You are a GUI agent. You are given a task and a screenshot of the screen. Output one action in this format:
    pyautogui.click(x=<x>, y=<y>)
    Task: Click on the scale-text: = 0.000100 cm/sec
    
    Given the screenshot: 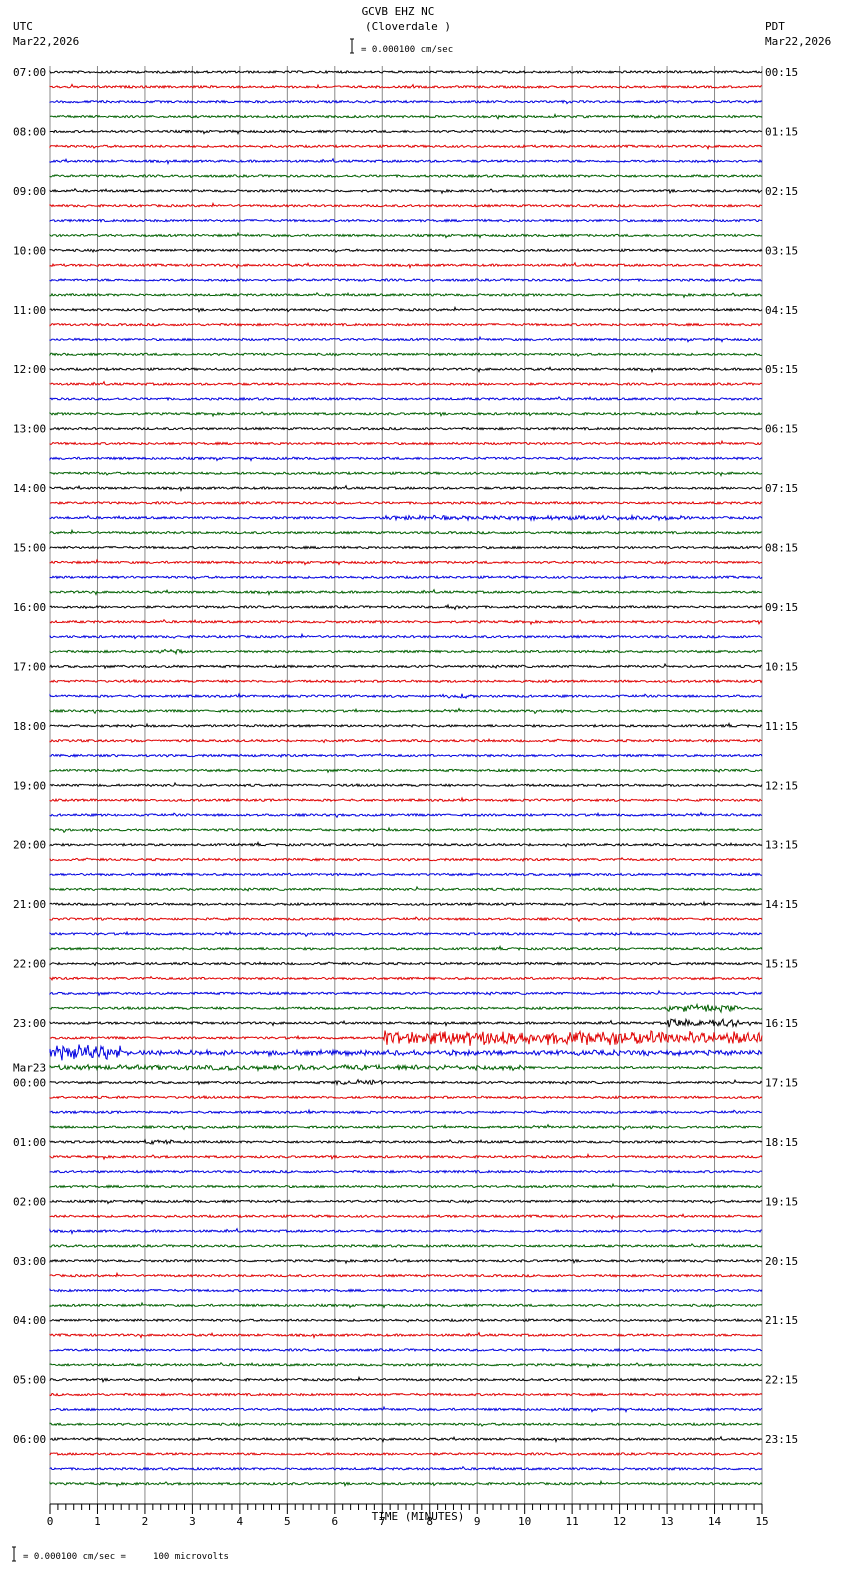 What is the action you would take?
    pyautogui.click(x=407, y=50)
    